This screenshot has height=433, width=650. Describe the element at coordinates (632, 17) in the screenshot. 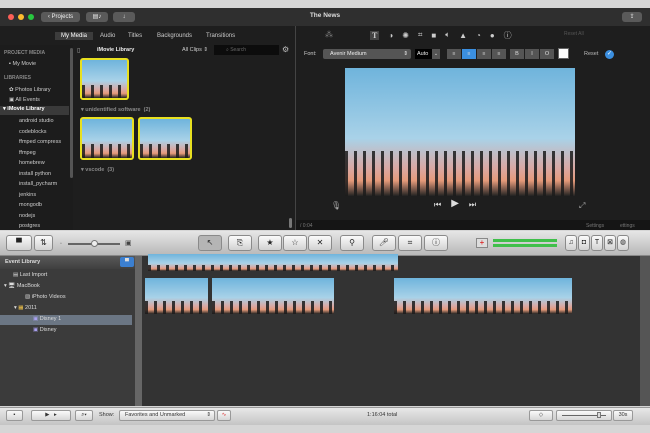

I see `share-button: ⇪` at that location.